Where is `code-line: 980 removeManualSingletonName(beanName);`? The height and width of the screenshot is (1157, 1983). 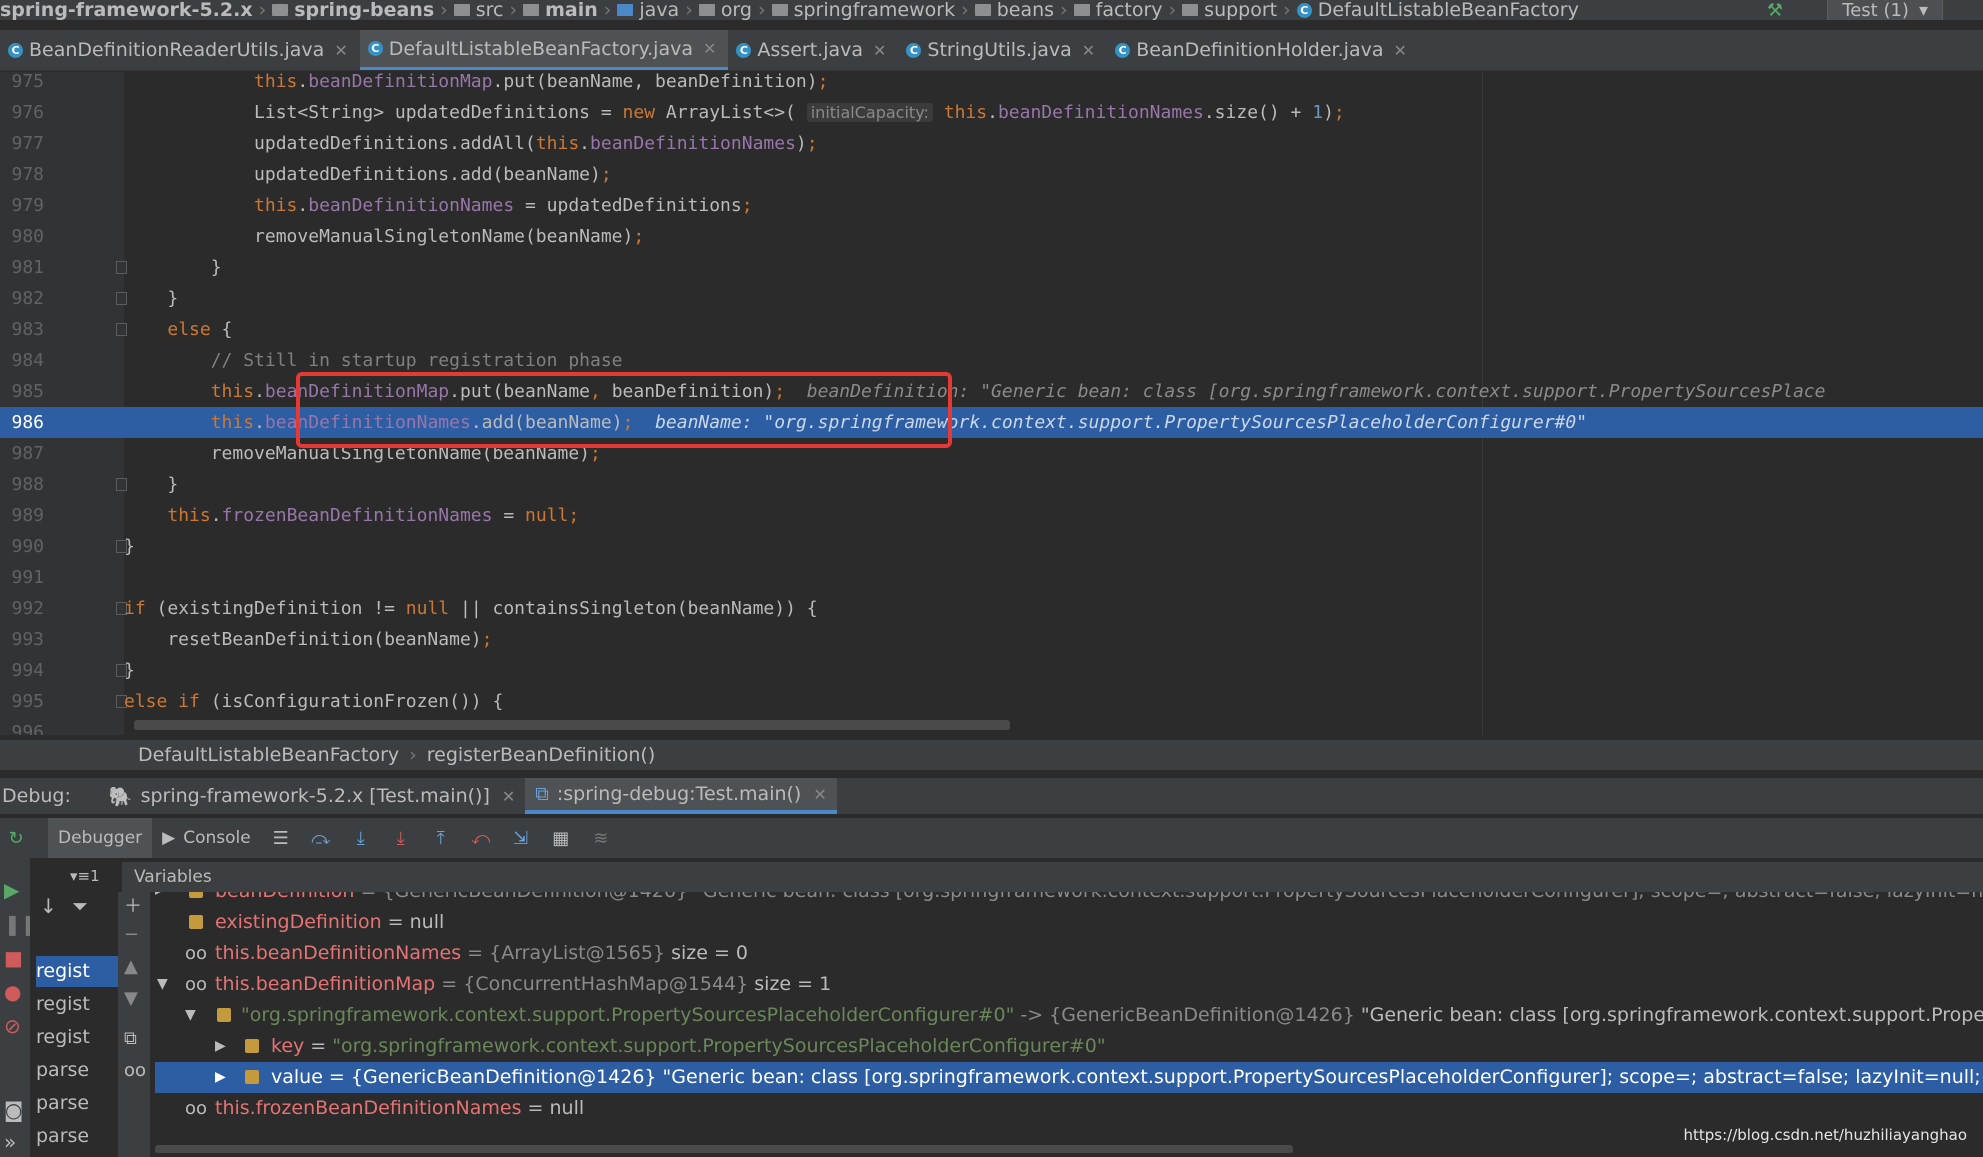
code-line: 980 removeManualSingletonName(beanName); is located at coordinates (991, 236).